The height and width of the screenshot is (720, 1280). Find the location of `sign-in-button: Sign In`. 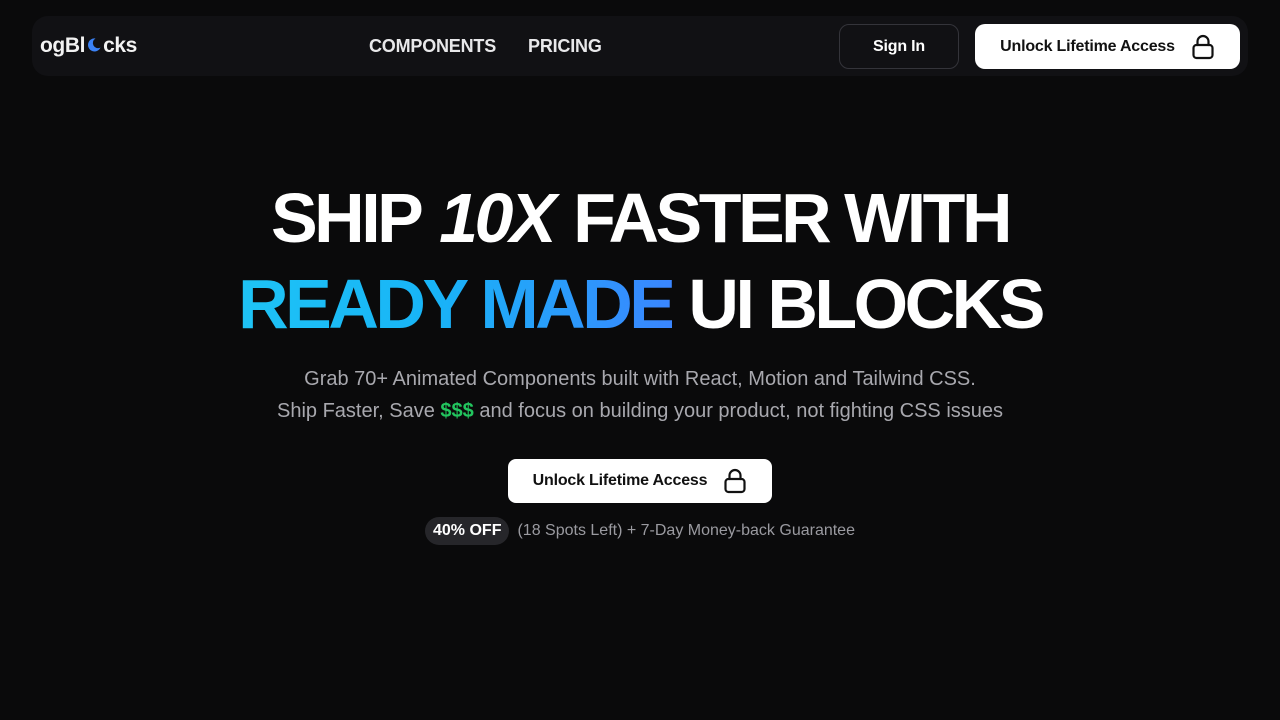

sign-in-button: Sign In is located at coordinates (899, 46).